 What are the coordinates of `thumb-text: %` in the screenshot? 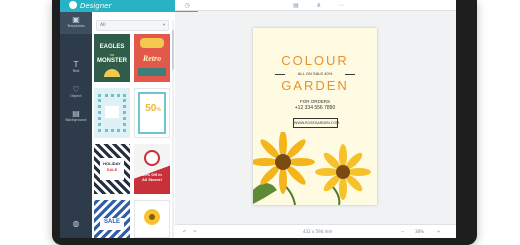 It's located at (158, 110).